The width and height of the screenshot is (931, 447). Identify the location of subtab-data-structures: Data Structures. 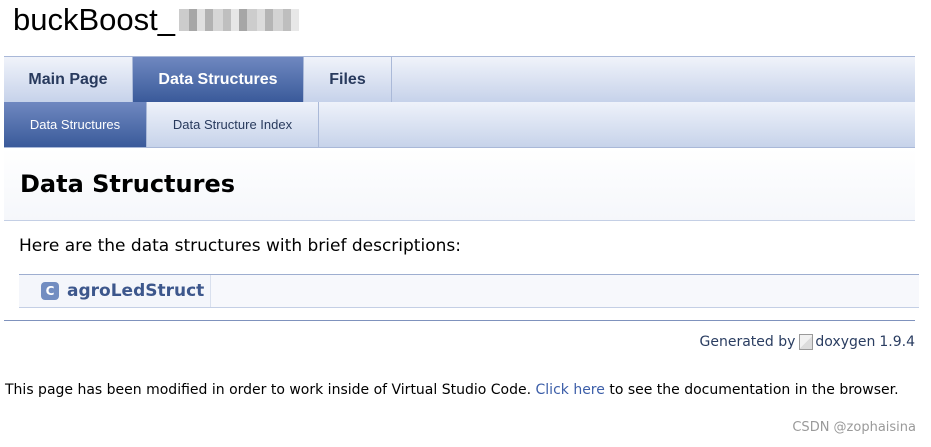
(75, 124).